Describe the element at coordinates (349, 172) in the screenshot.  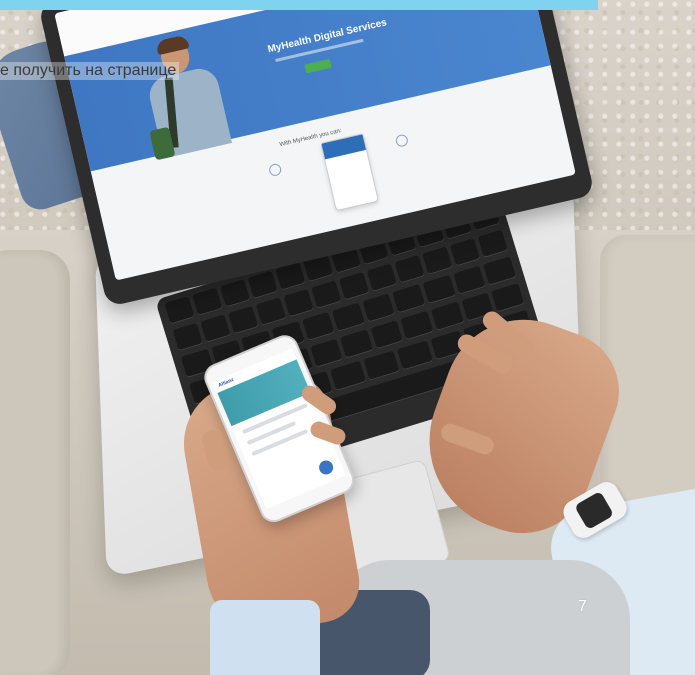
I see `site-phone-illustration` at that location.